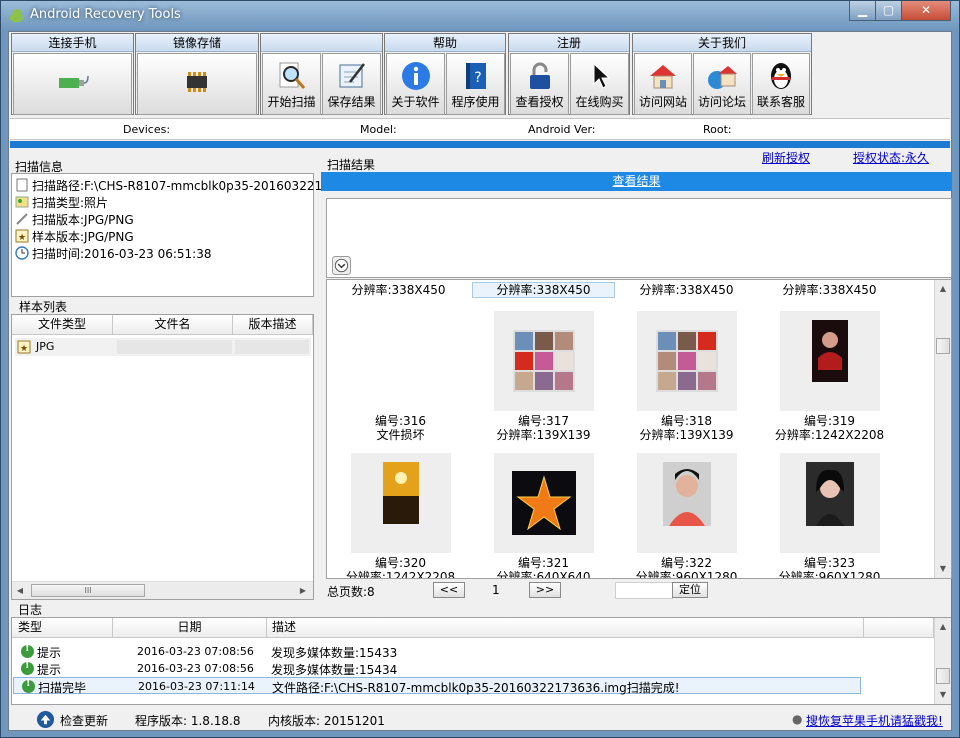 This screenshot has height=738, width=960. What do you see at coordinates (874, 720) in the screenshot?
I see `apple-recovery-link: 搜恢复苹果手机请猛戳我!` at bounding box center [874, 720].